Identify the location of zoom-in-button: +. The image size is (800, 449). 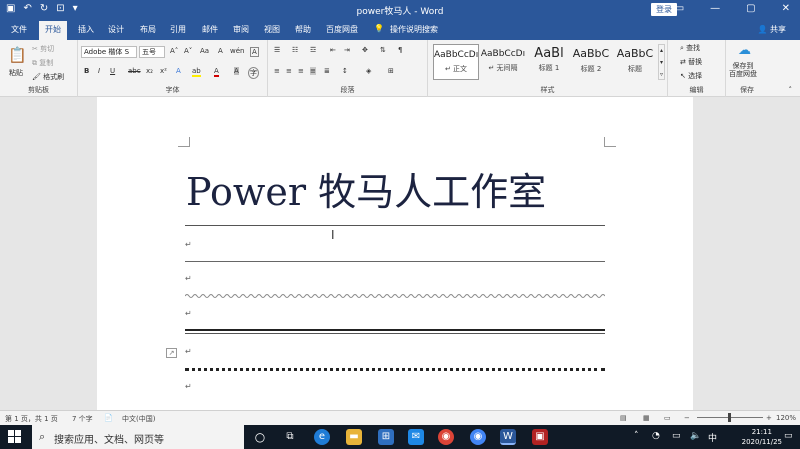
(769, 418).